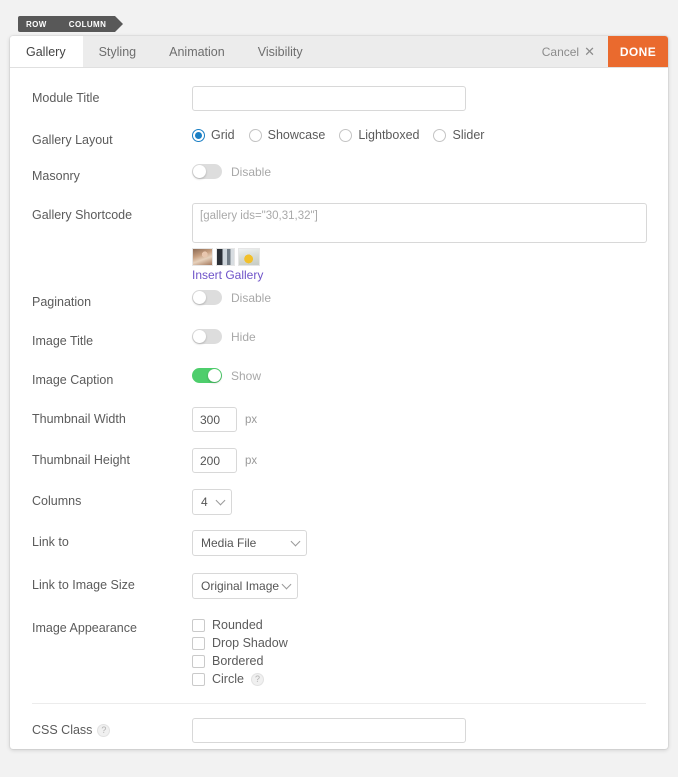 Image resolution: width=678 pixels, height=777 pixels. I want to click on gallery-thumbnail-strip, so click(226, 257).